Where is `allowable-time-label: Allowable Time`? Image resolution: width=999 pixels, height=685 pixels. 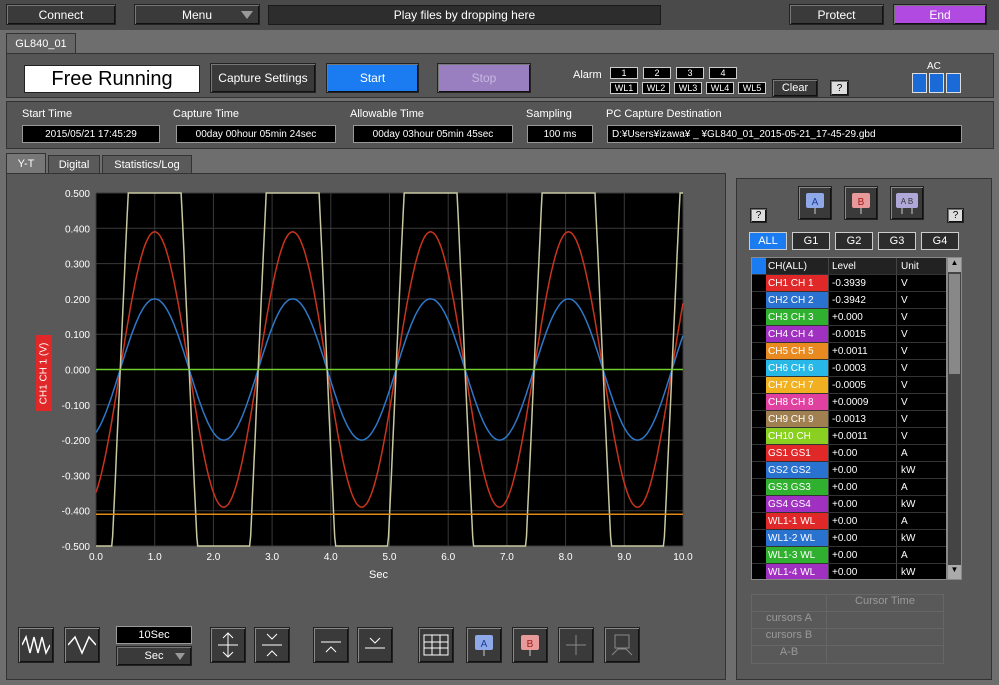 allowable-time-label: Allowable Time is located at coordinates (387, 114).